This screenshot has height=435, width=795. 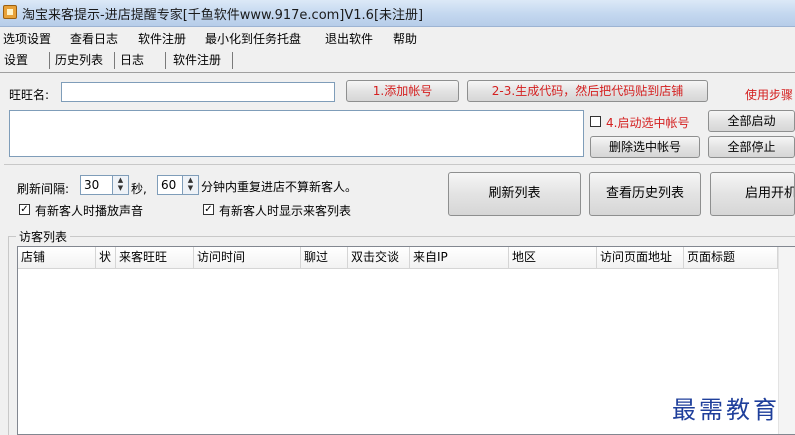 What do you see at coordinates (92, 185) in the screenshot?
I see `refresh-interval-value: 30` at bounding box center [92, 185].